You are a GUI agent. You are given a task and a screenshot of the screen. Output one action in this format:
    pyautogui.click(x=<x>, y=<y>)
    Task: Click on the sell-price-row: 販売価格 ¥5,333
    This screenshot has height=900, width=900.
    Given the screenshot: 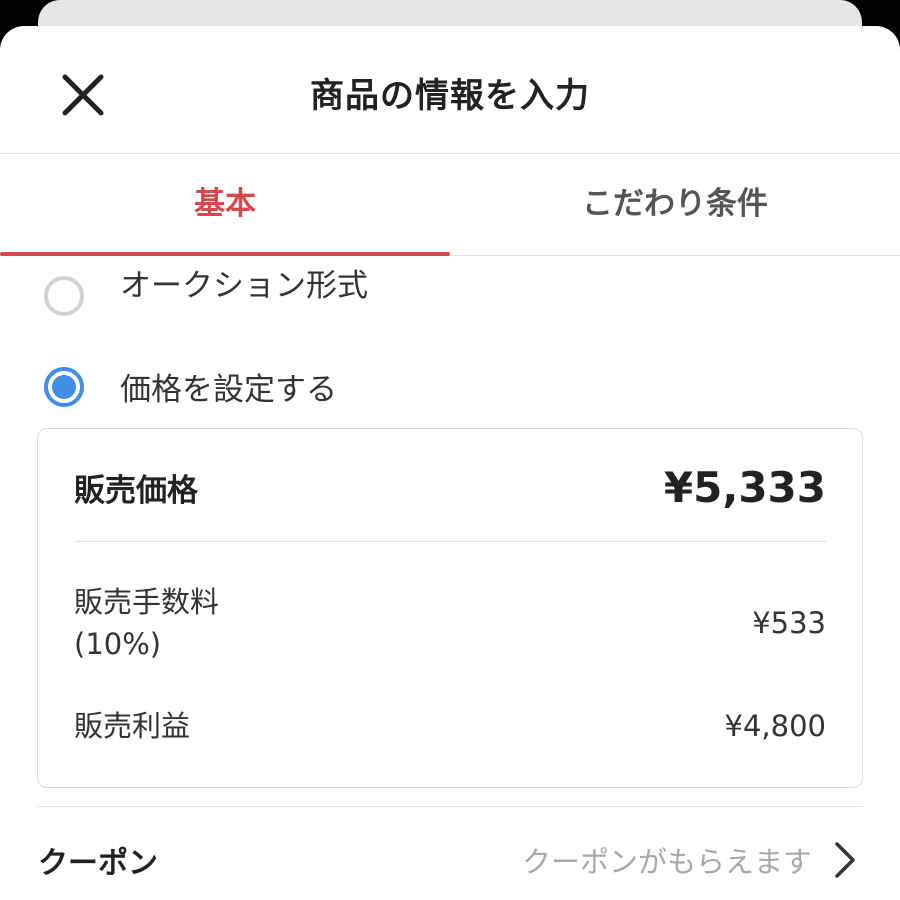 What is the action you would take?
    pyautogui.click(x=450, y=487)
    